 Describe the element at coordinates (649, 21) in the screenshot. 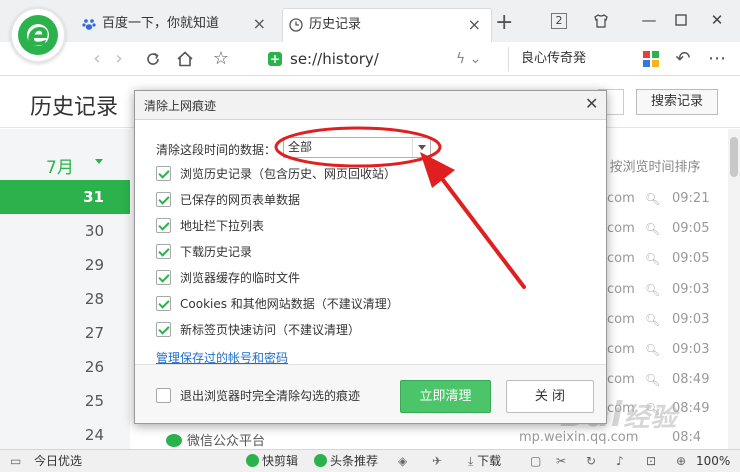

I see `minimize-icon: —` at that location.